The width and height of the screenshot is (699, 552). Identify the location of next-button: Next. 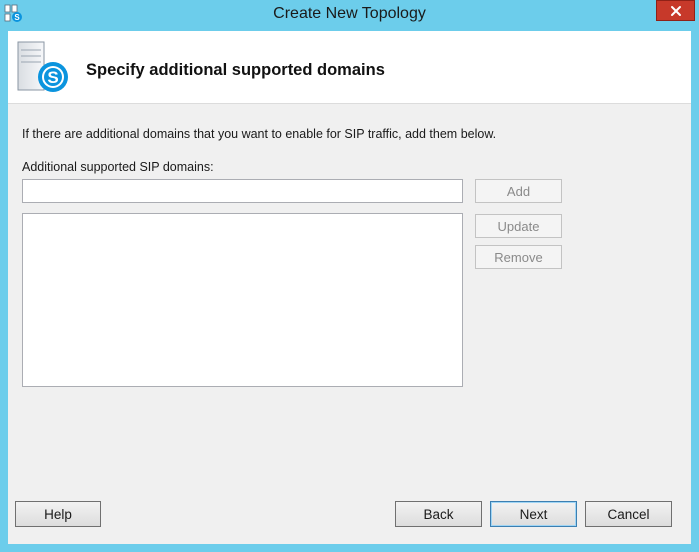
(533, 514).